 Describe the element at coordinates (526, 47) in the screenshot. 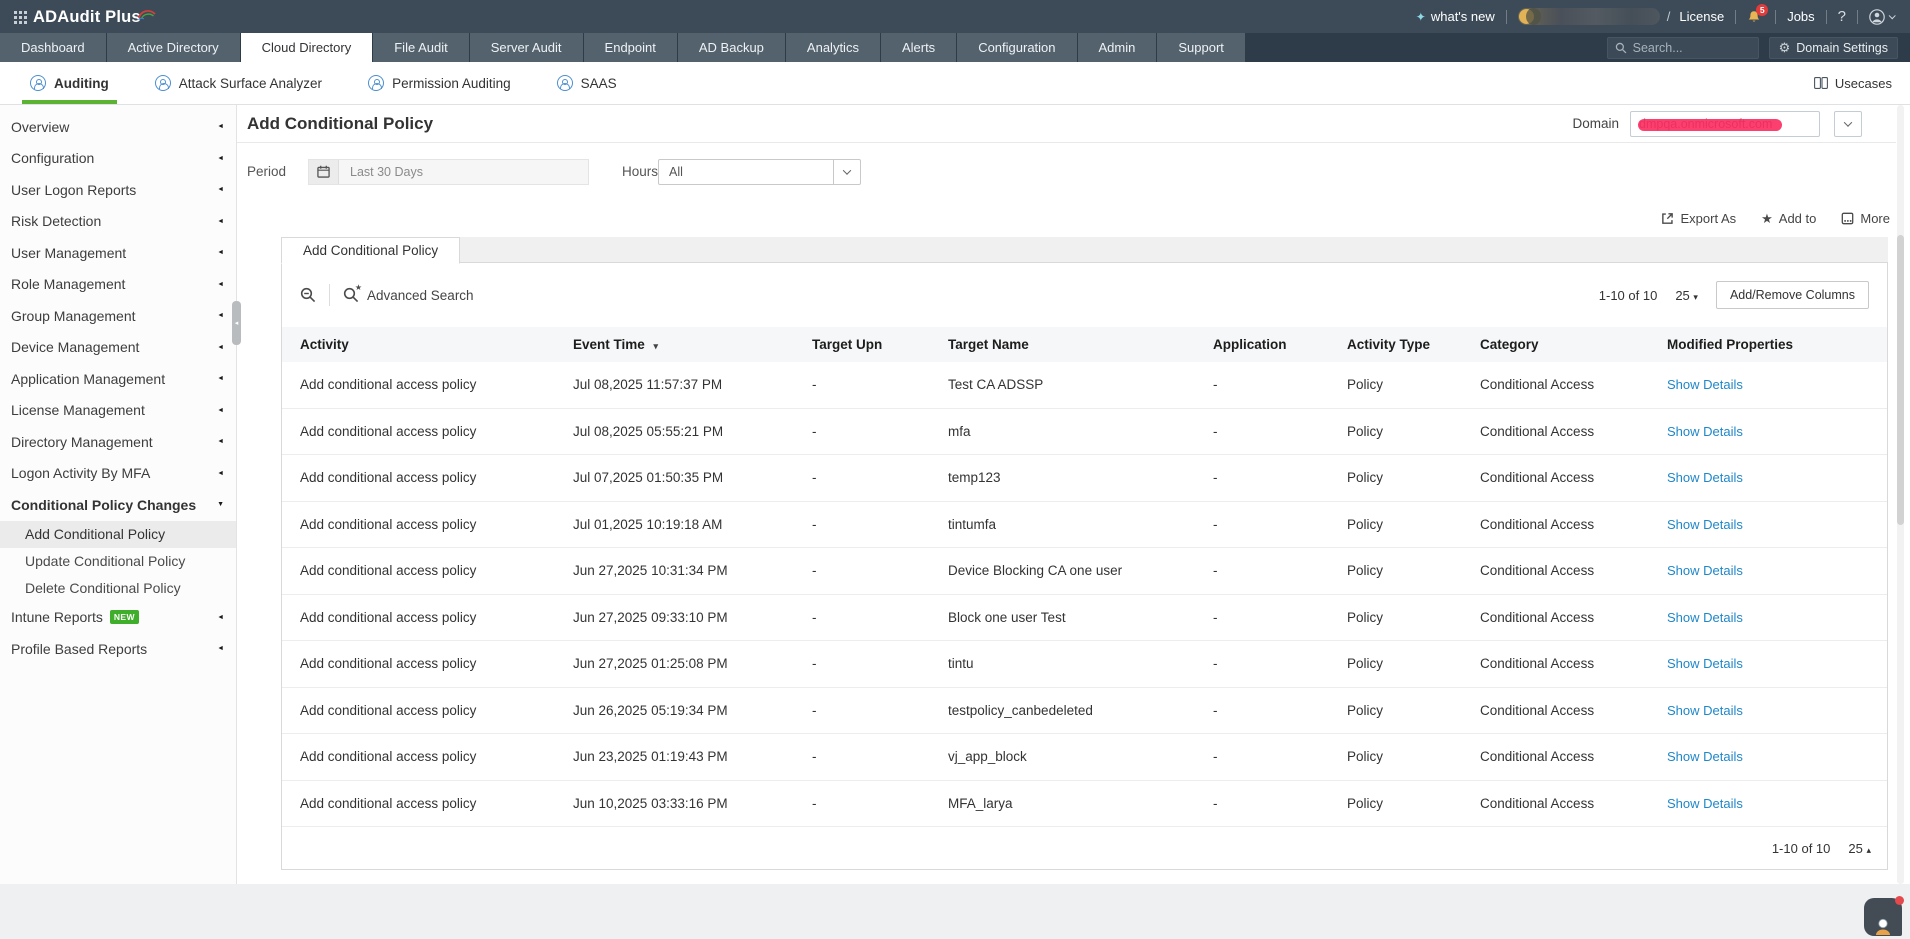

I see `module-tab: Server Audit` at that location.